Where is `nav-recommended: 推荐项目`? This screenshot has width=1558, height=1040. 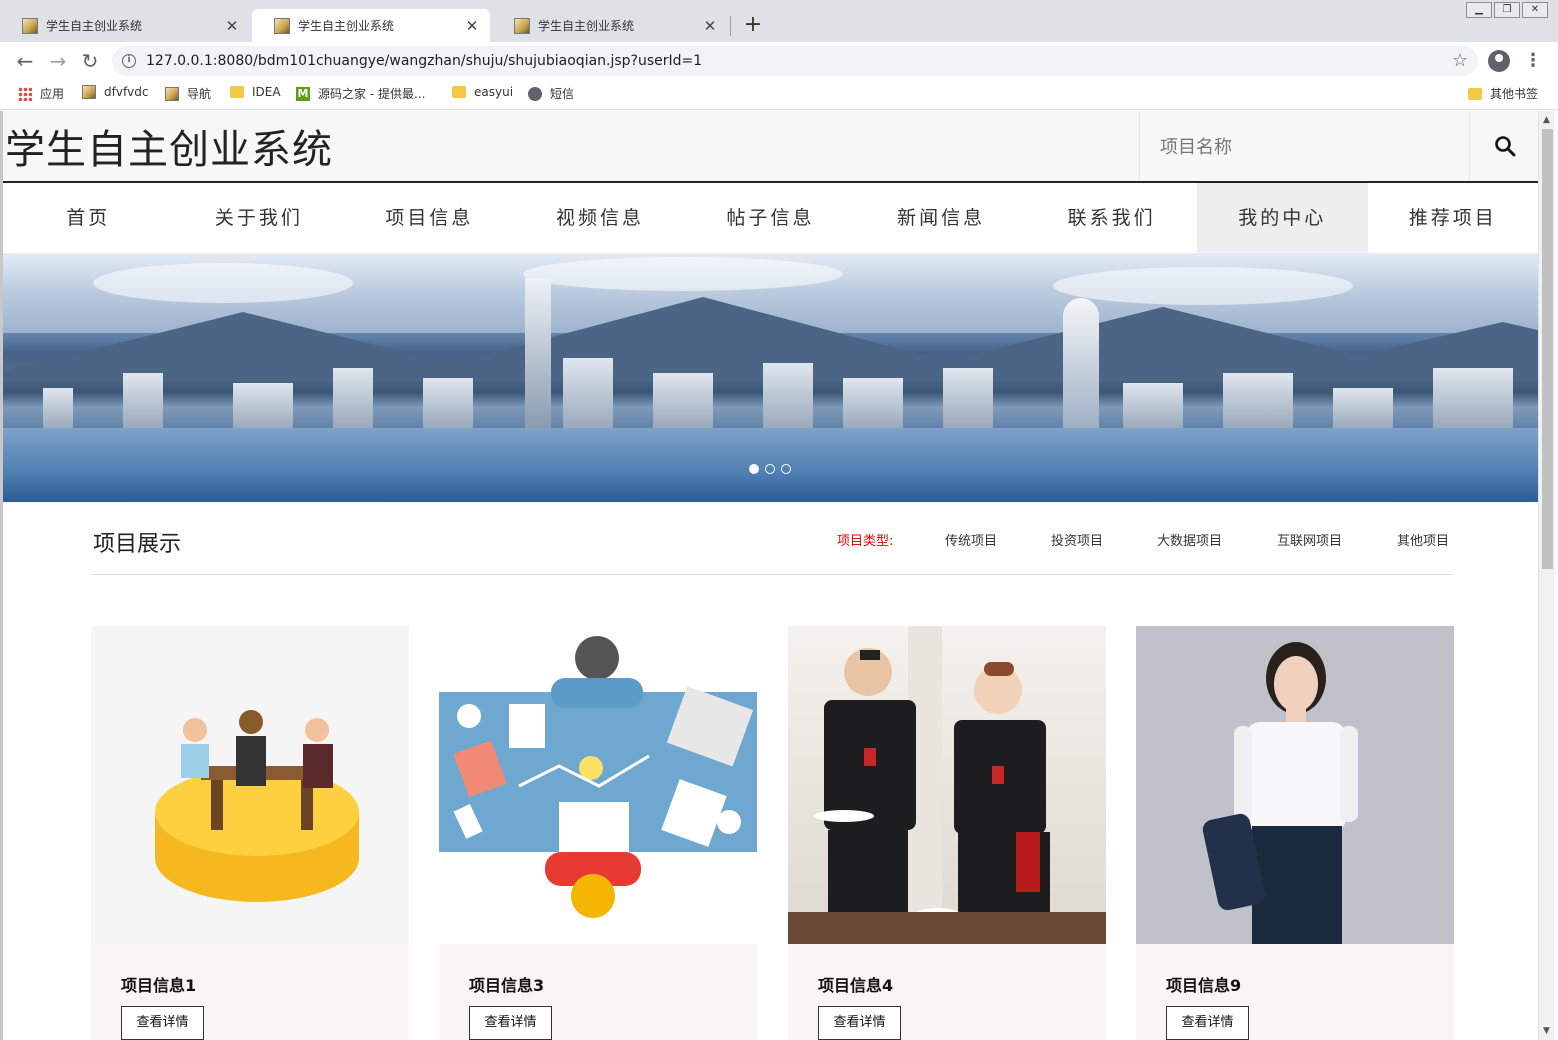
nav-recommended: 推荐项目 is located at coordinates (1453, 218).